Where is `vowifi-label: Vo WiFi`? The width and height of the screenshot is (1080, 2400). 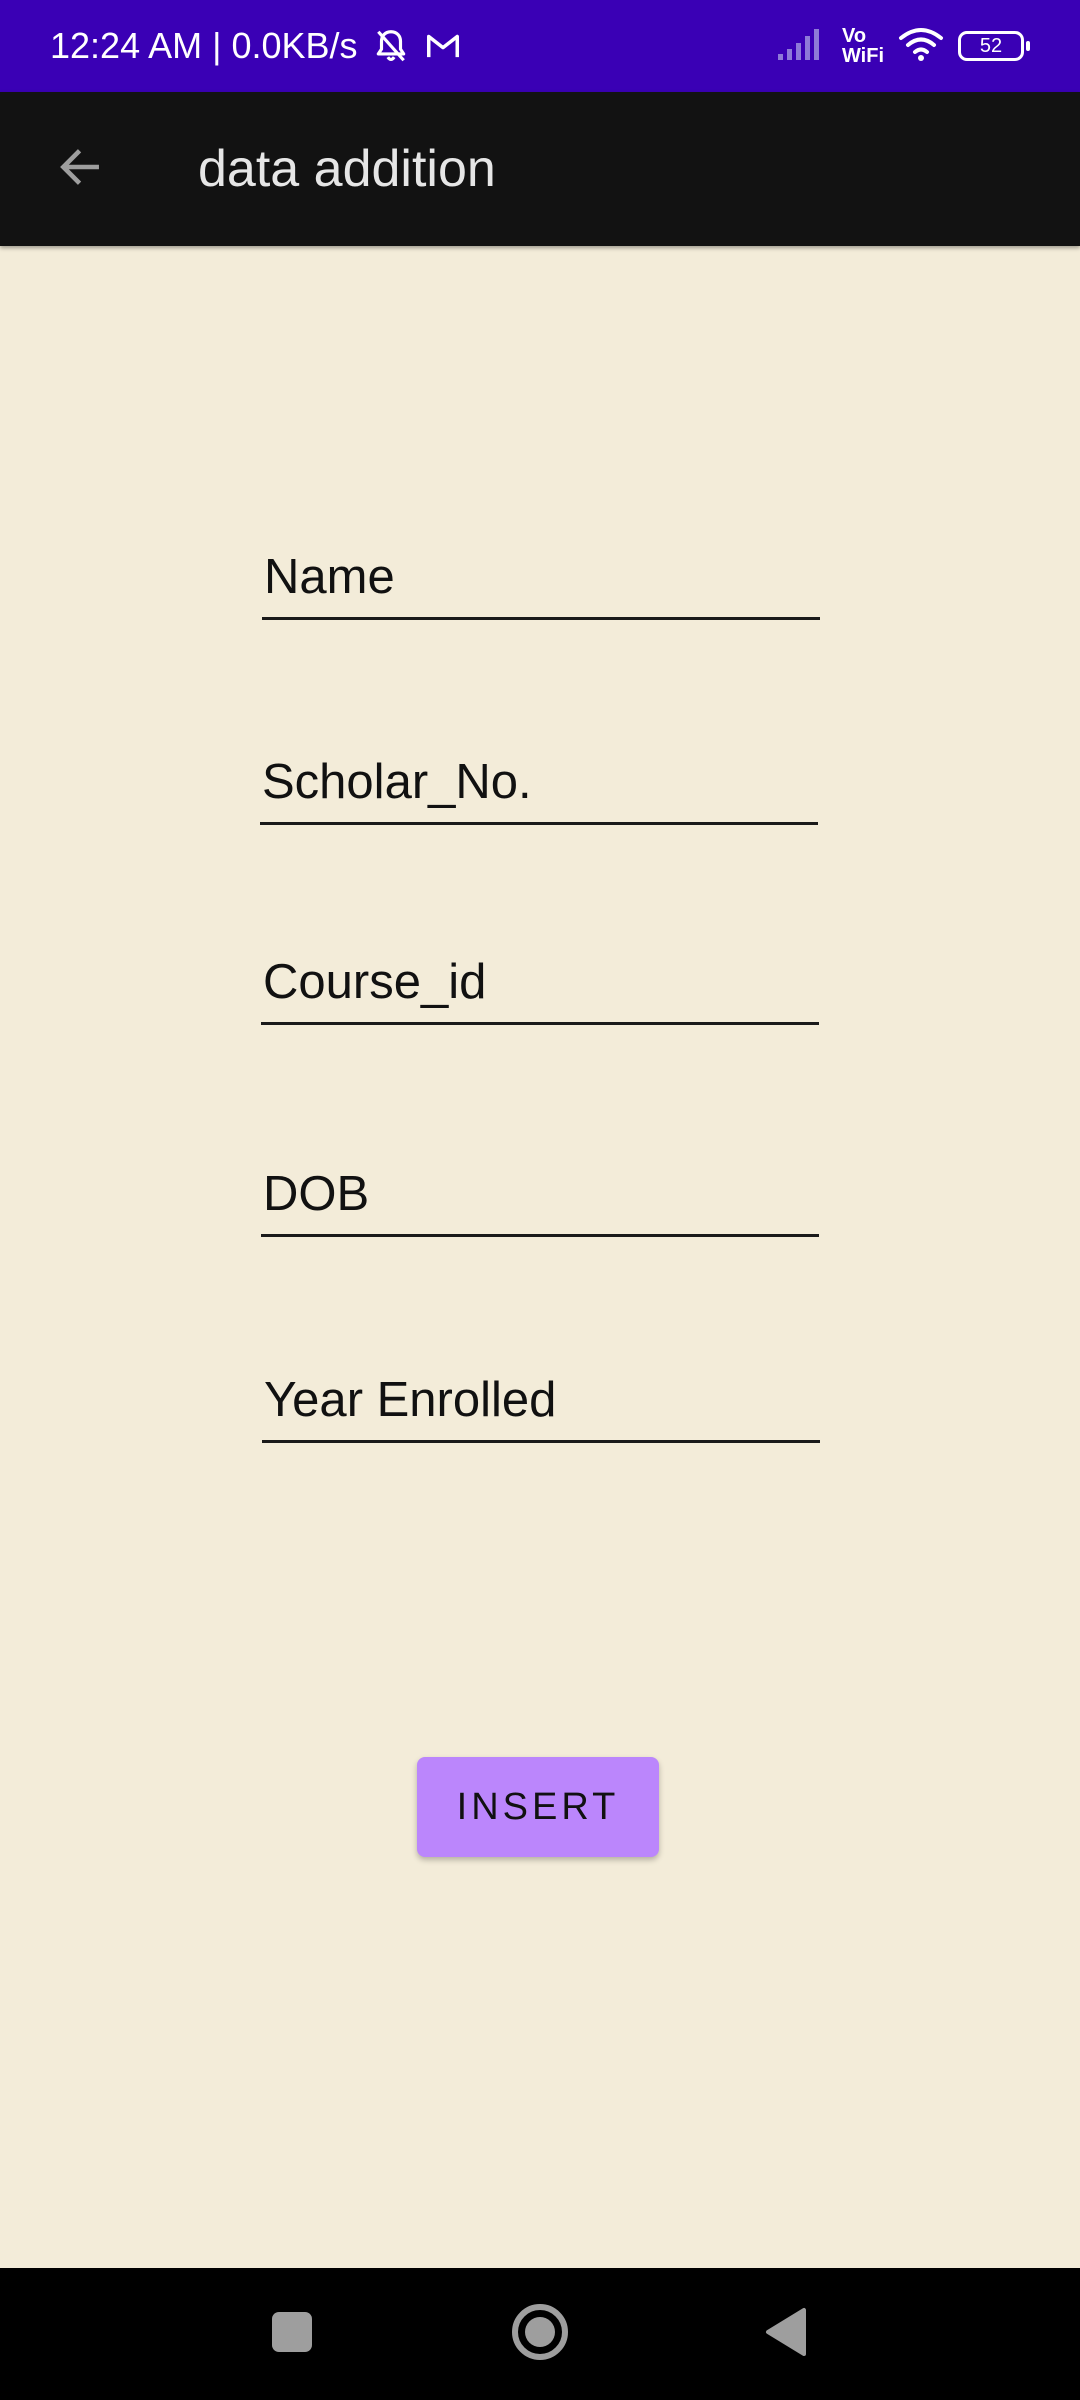
vowifi-label: Vo WiFi is located at coordinates (863, 46).